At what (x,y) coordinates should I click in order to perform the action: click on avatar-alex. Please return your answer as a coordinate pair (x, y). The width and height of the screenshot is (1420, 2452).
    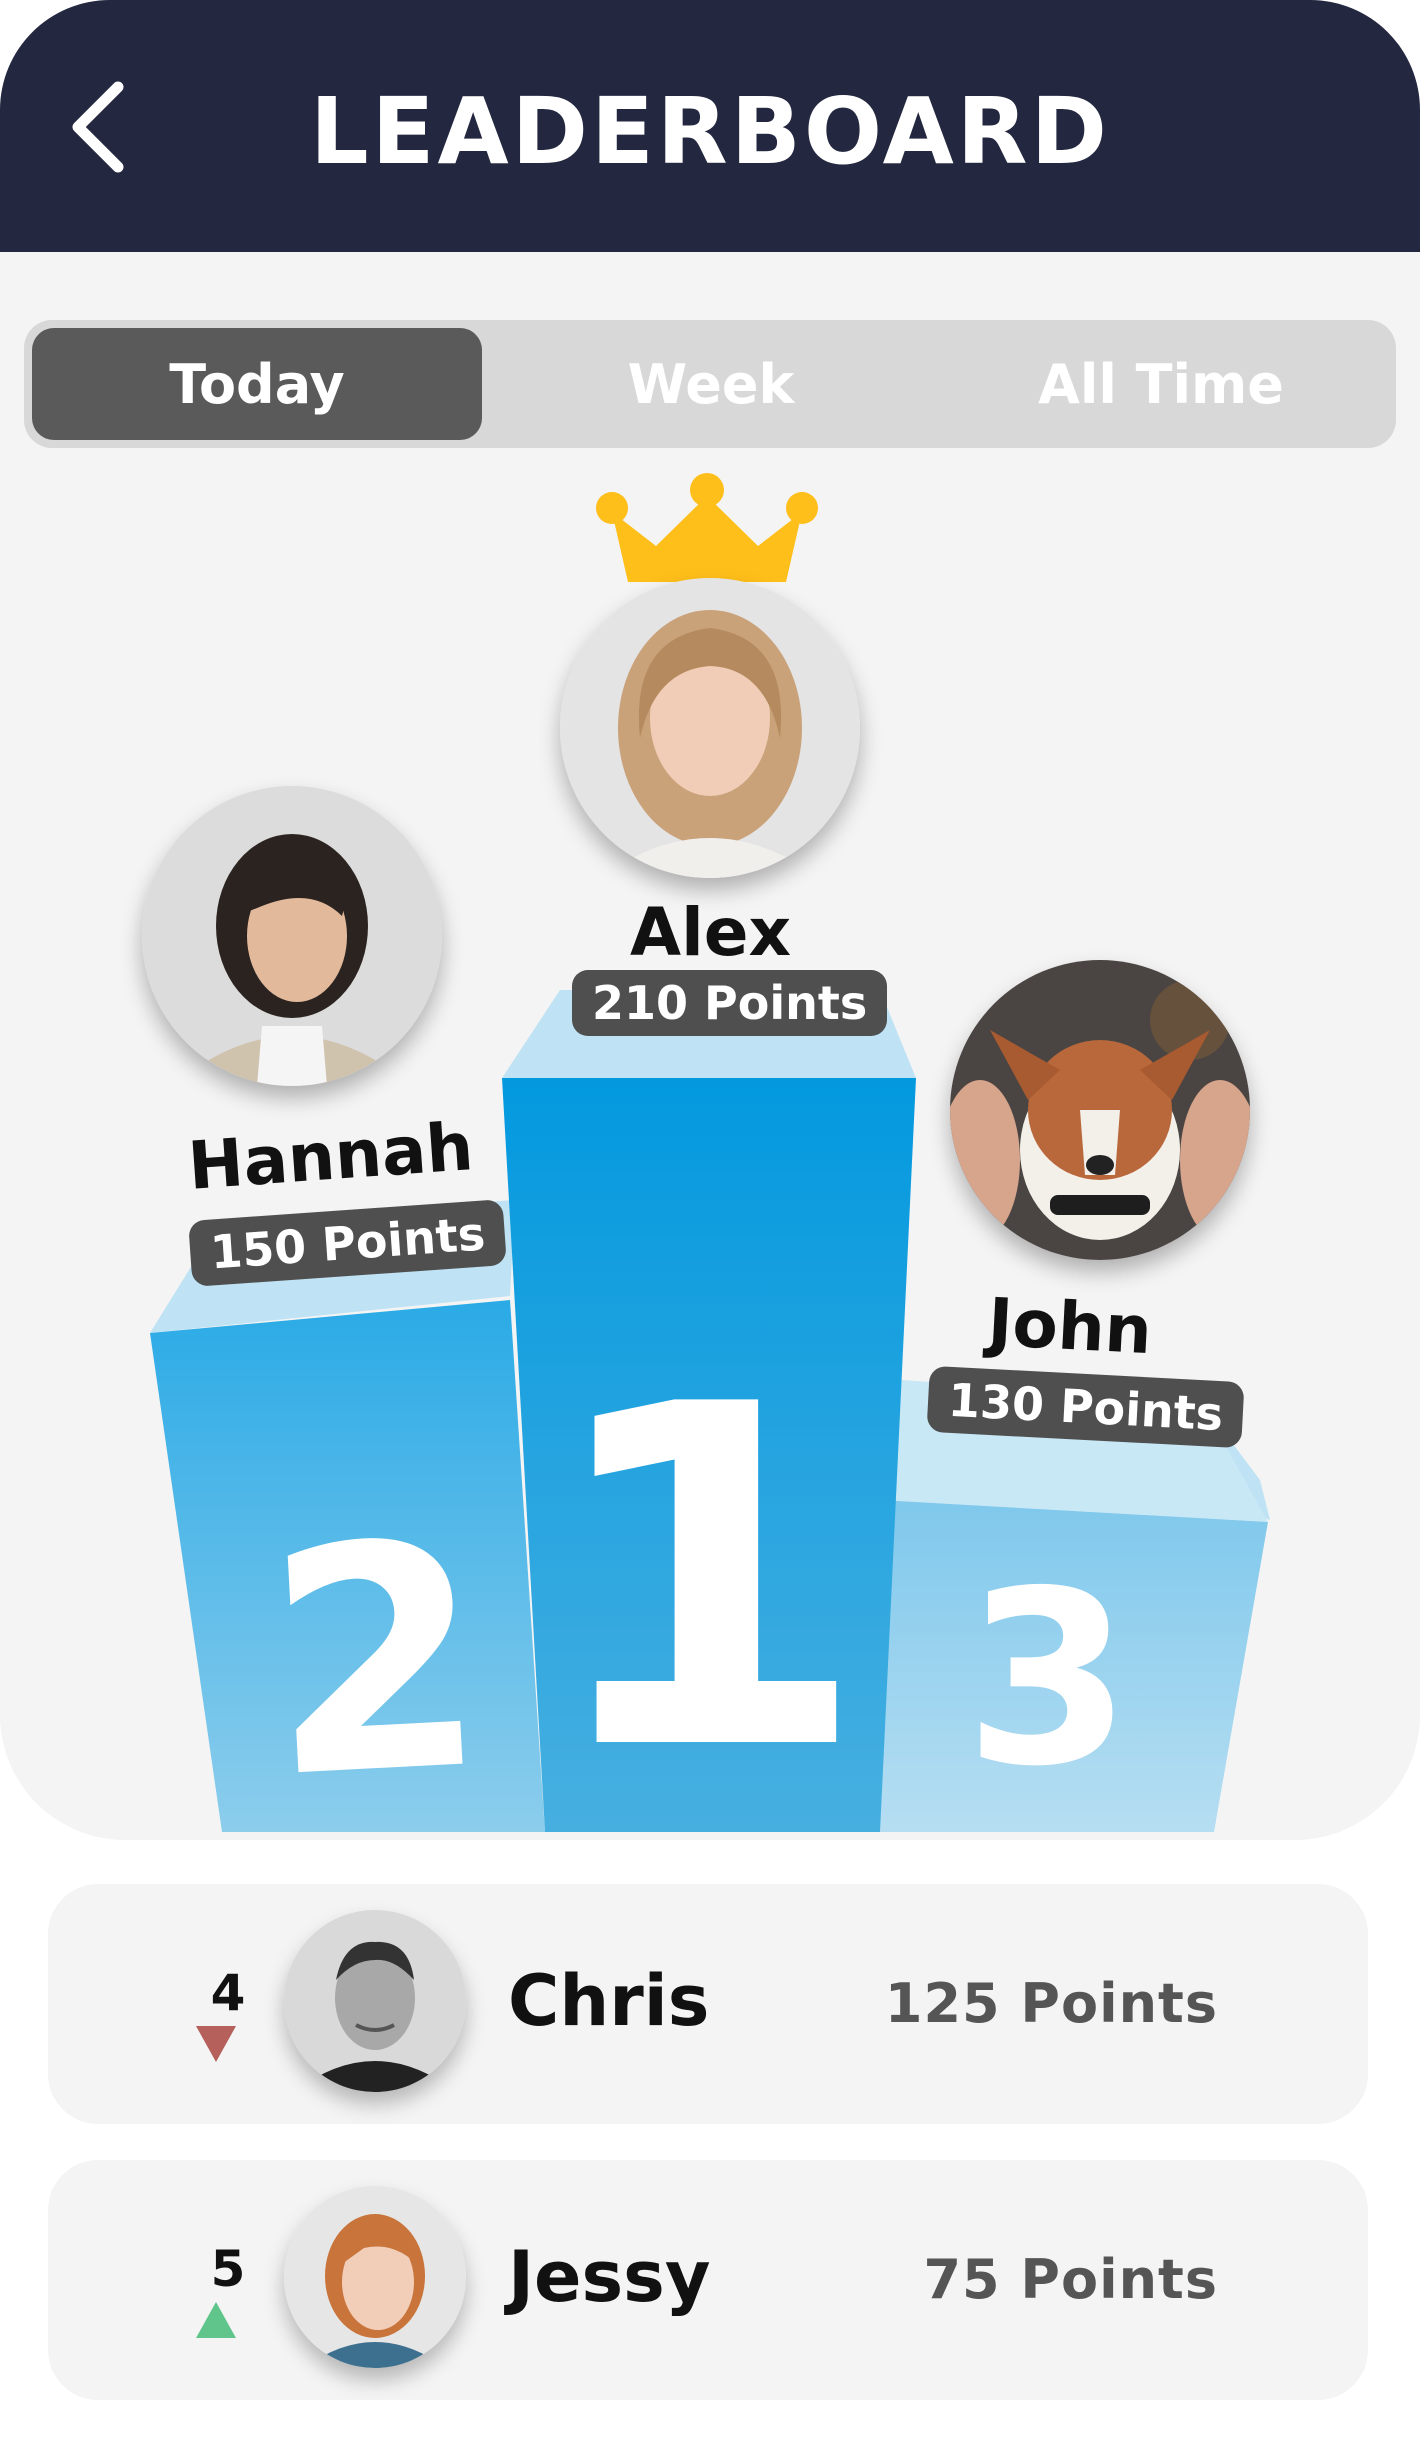
    Looking at the image, I should click on (710, 728).